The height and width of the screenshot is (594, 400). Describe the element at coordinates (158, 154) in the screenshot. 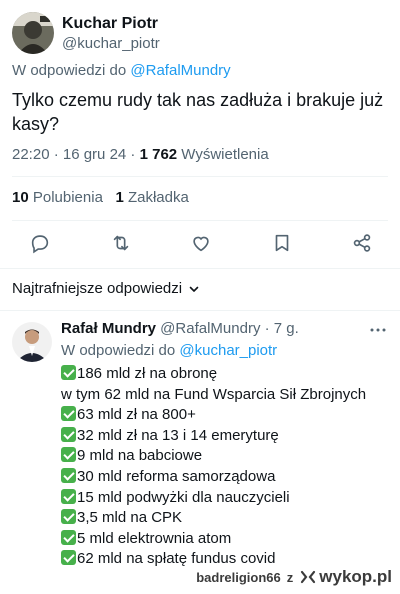

I see `views-count: 1 762` at that location.